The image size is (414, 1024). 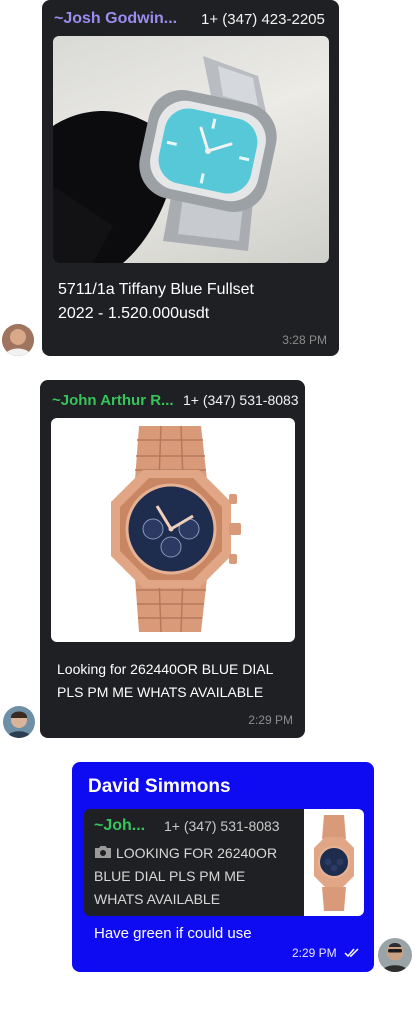 What do you see at coordinates (165, 669) in the screenshot?
I see `message-line: Looking for 262440OR BLUE DIAL` at bounding box center [165, 669].